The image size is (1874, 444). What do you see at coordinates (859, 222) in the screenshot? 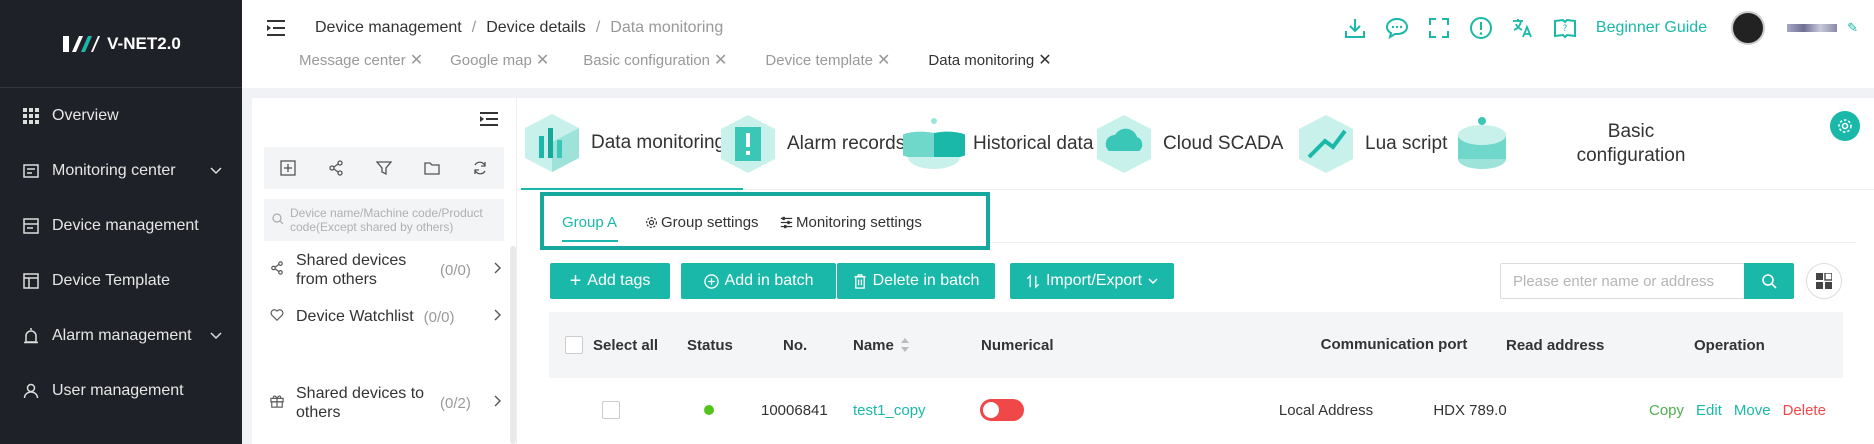
I see `tab-label: Monitoring settings` at bounding box center [859, 222].